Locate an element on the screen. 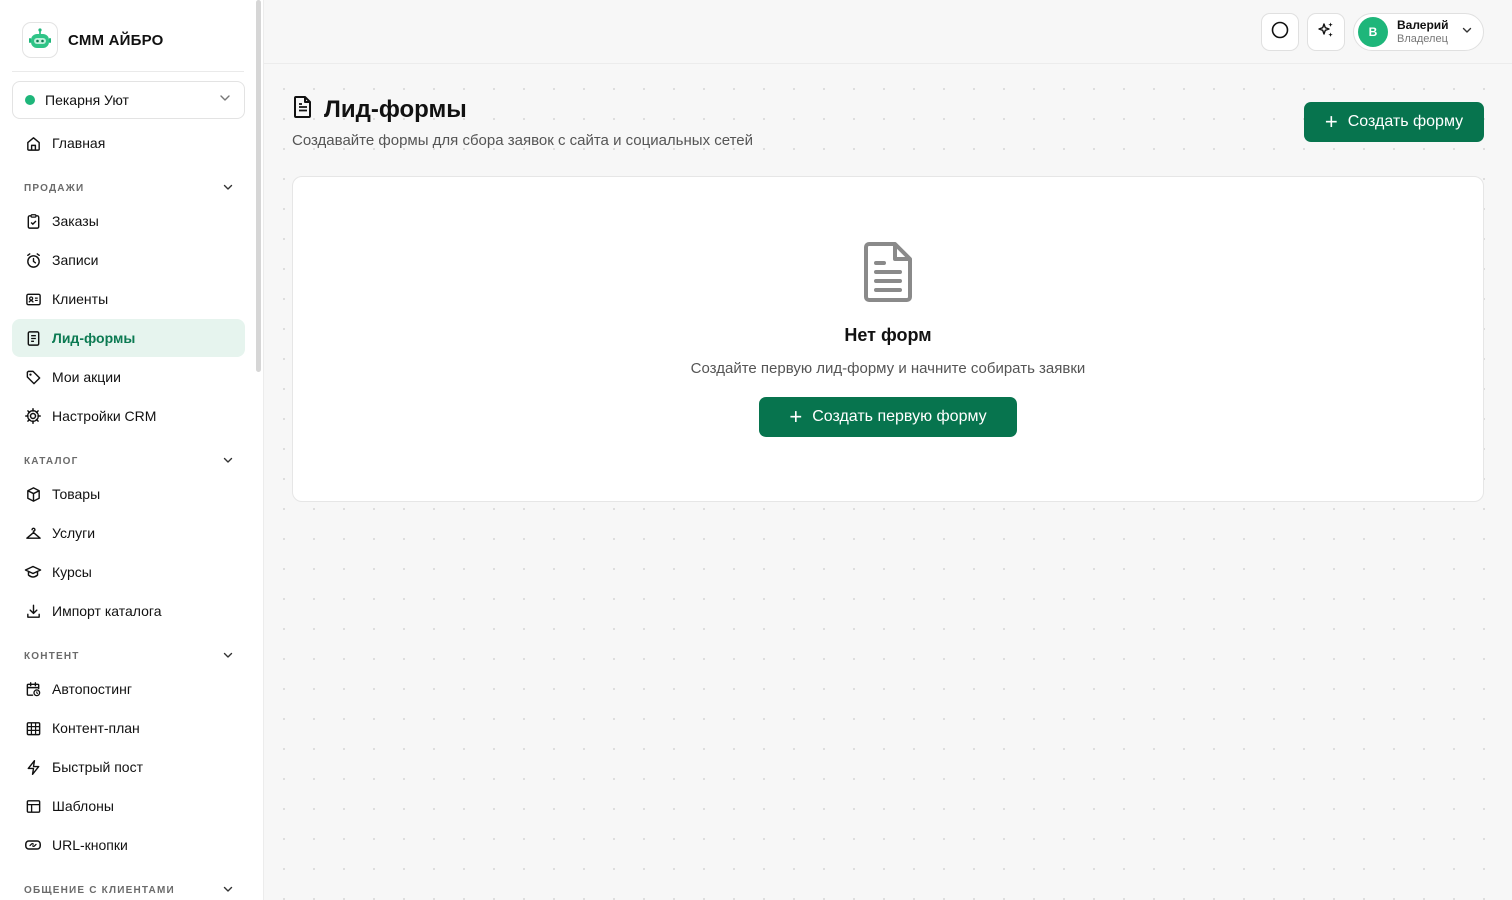  sidebar-item-lead-forms: Лид-формы is located at coordinates (128, 338).